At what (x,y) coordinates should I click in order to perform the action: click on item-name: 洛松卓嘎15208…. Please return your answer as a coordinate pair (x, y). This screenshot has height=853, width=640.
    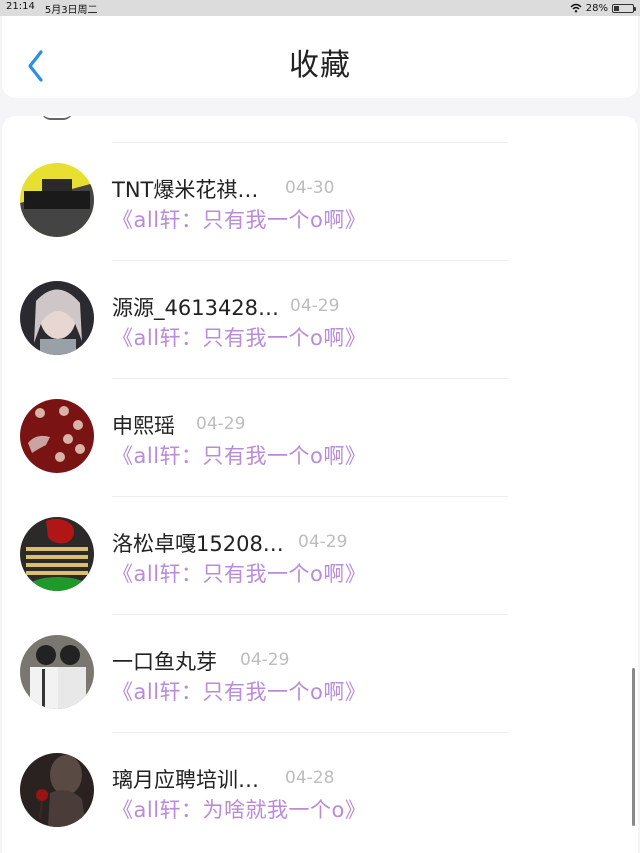
    Looking at the image, I should click on (198, 544).